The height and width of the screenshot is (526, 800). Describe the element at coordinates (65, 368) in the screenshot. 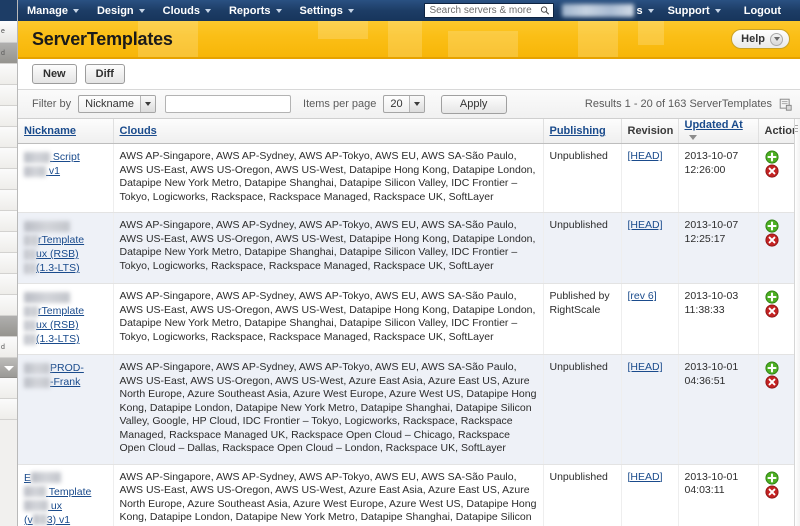

I see `template-link: PROD-` at that location.